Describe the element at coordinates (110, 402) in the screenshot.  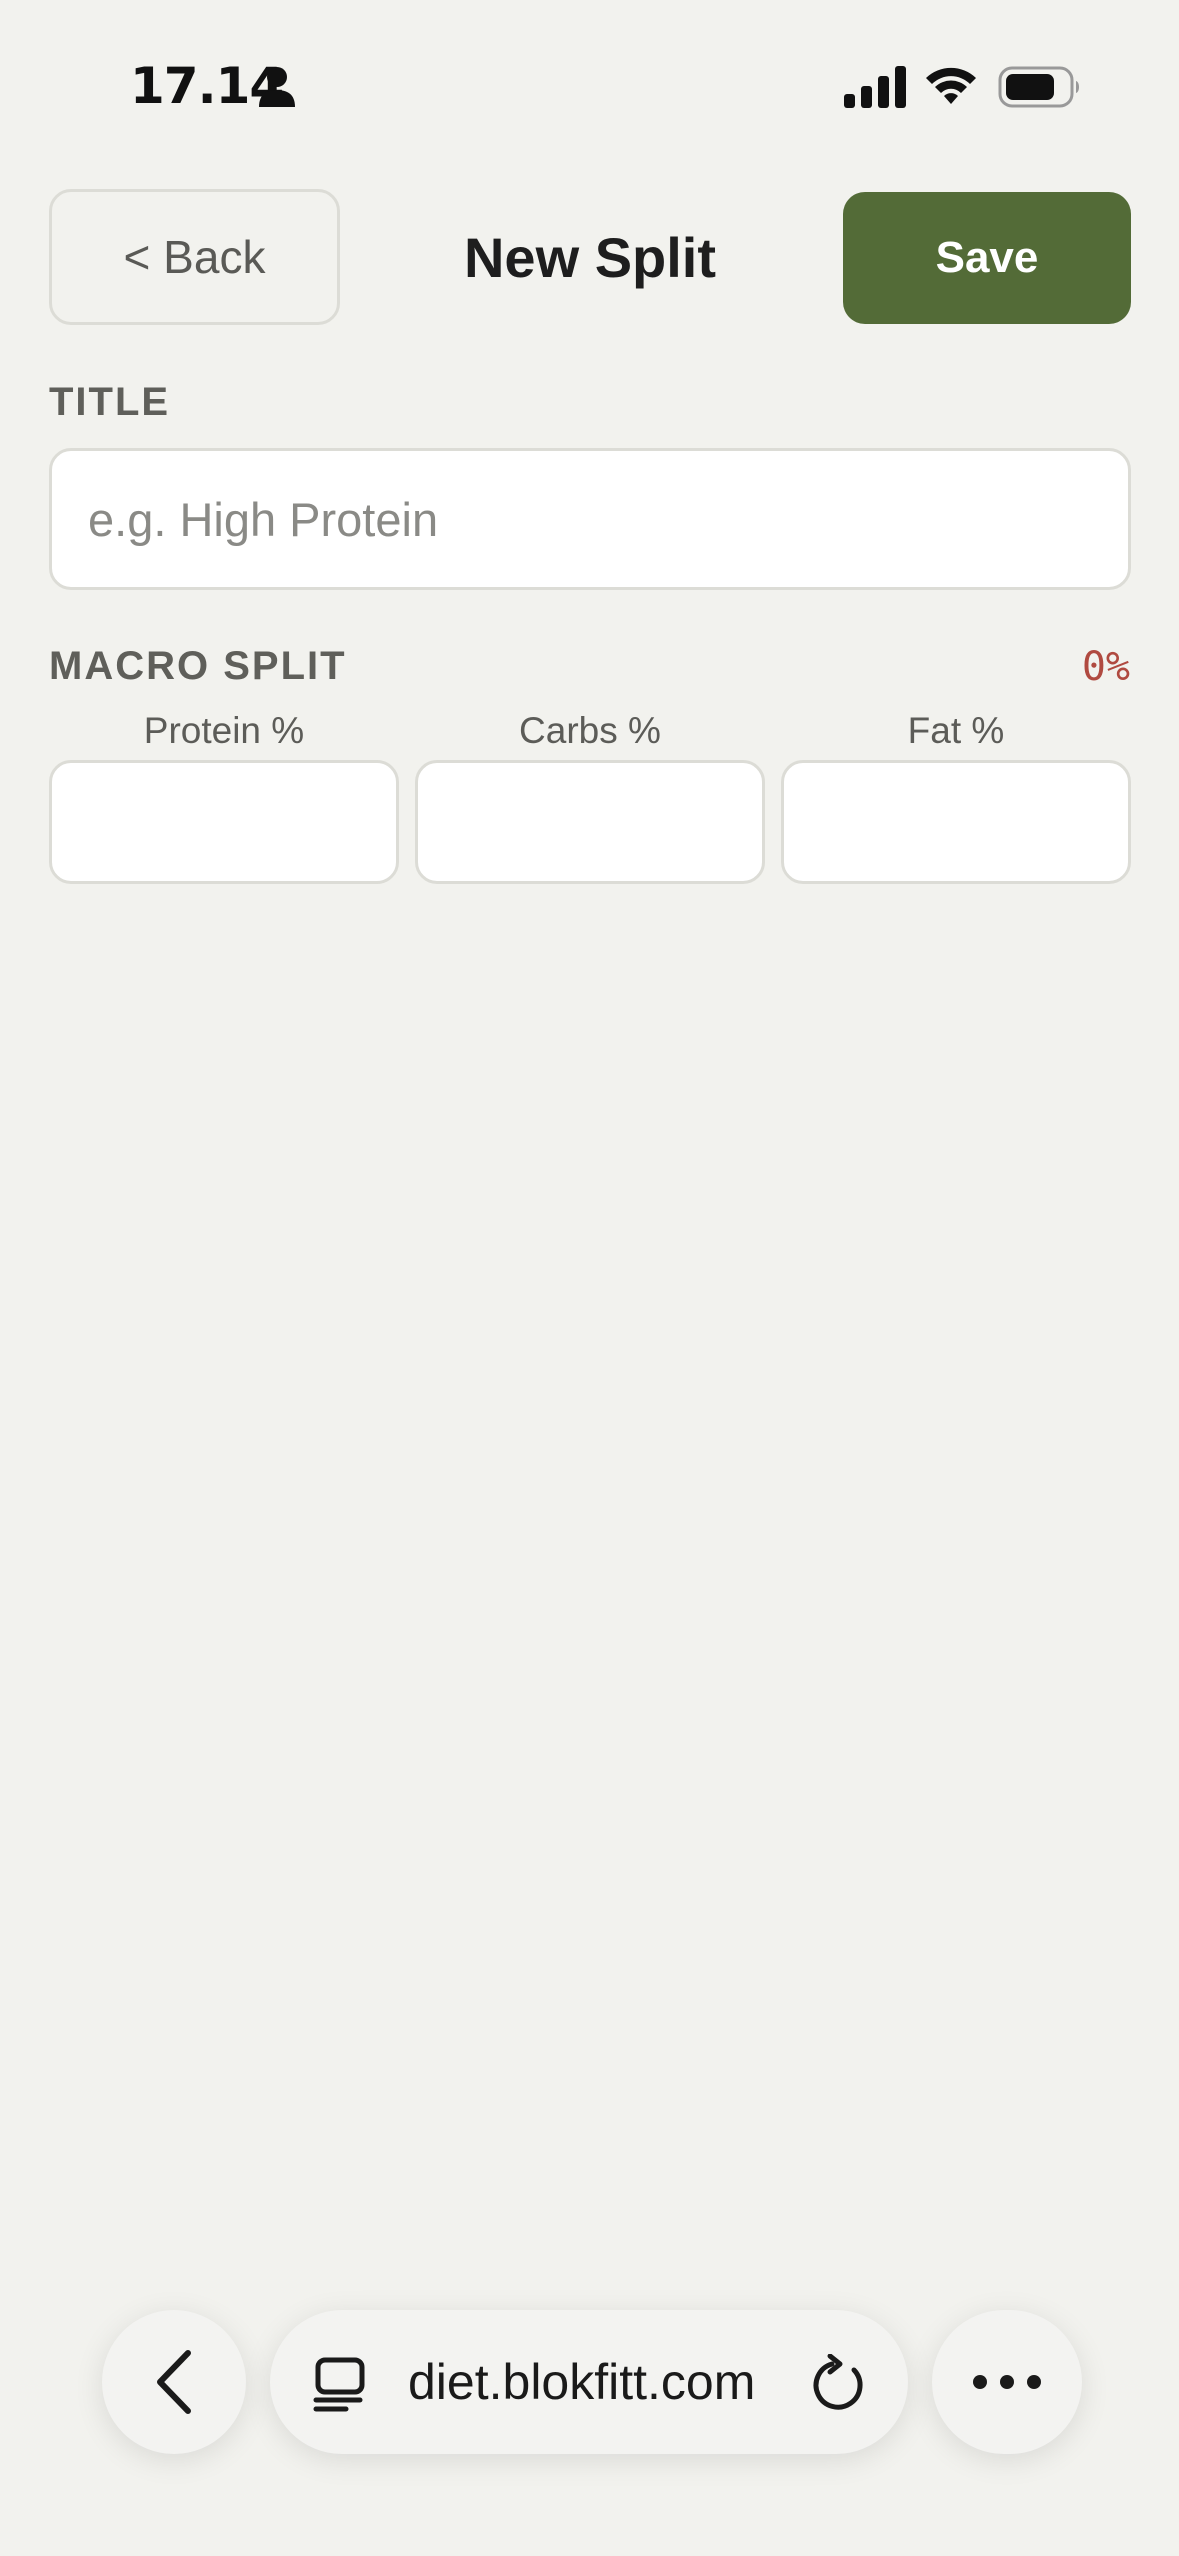
I see `title-label: TITLE` at that location.